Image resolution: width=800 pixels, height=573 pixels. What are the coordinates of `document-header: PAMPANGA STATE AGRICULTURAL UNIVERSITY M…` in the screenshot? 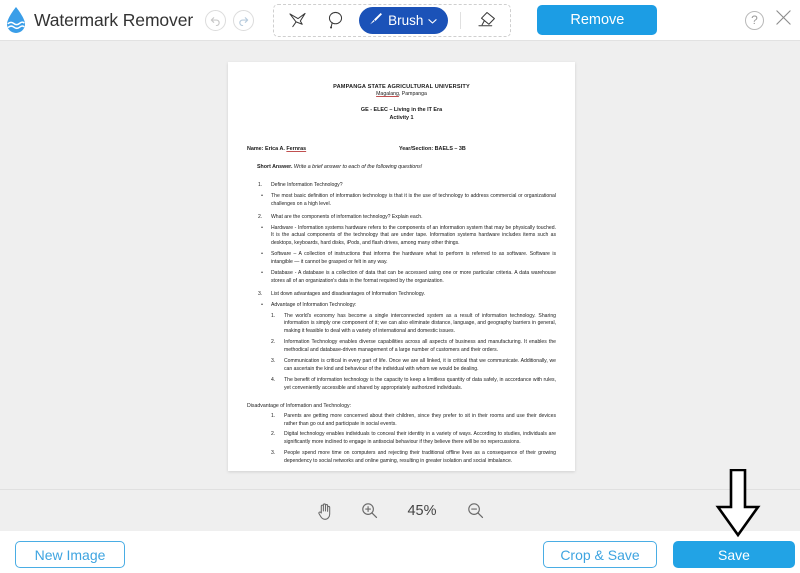 It's located at (401, 102).